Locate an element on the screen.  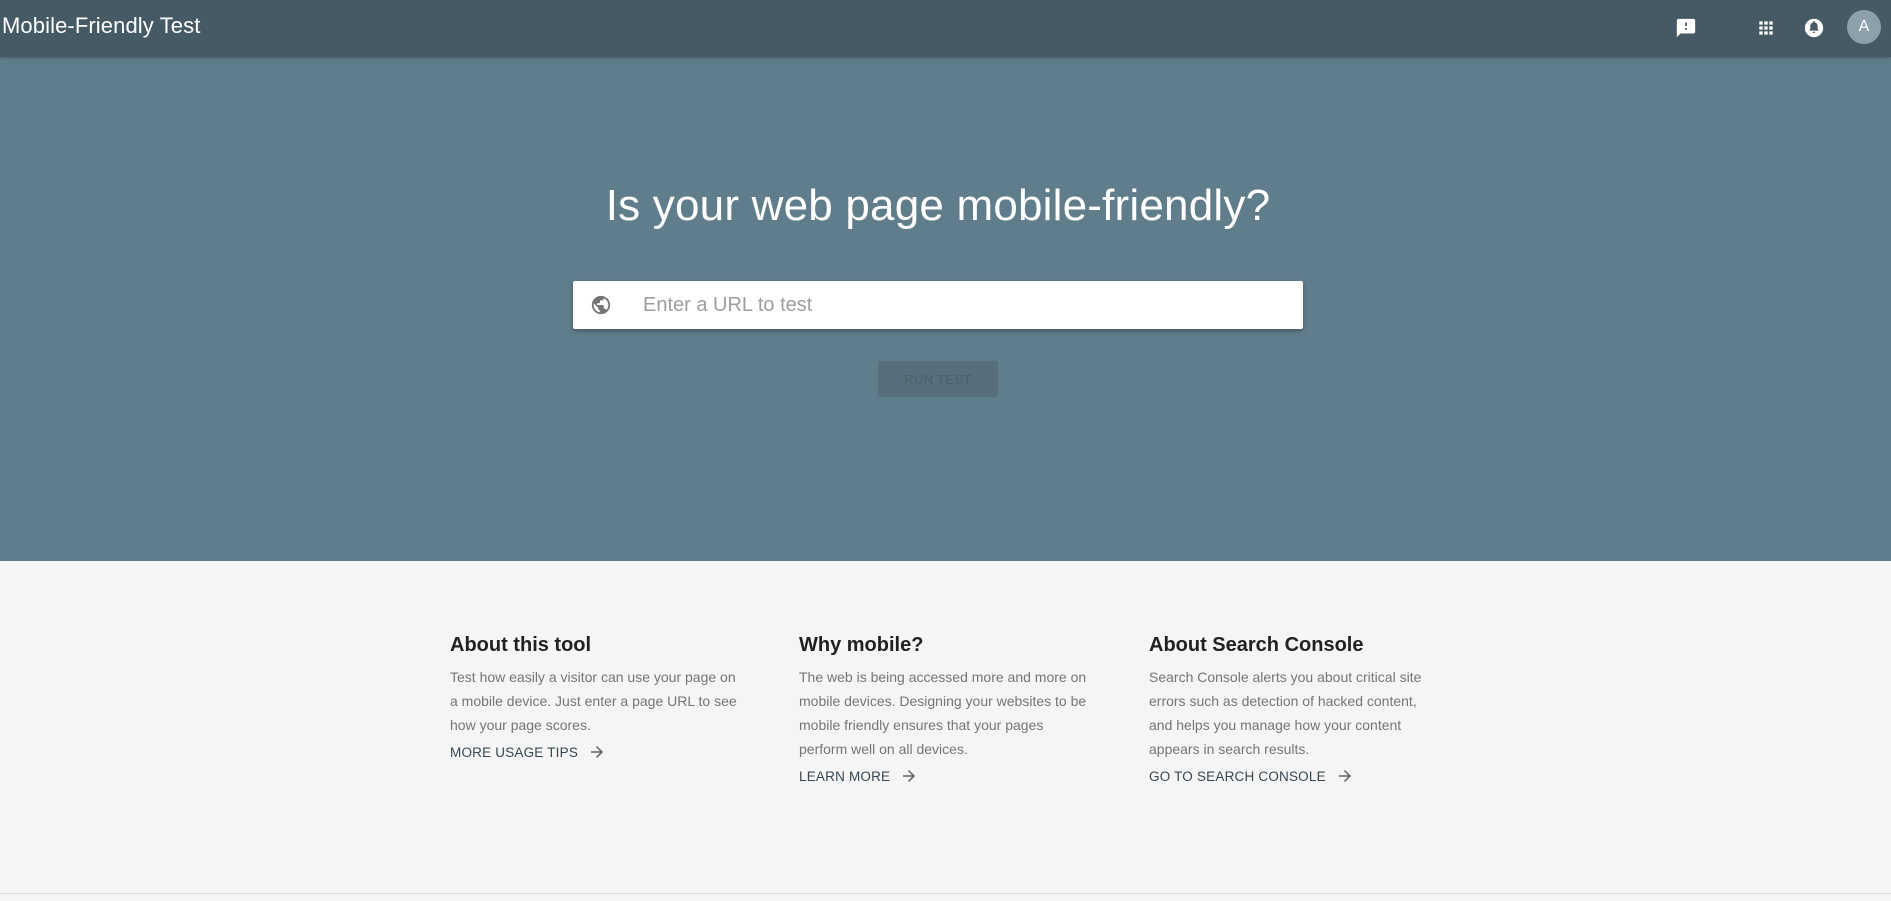
learn-more-link: LEARN MORE is located at coordinates (858, 776).